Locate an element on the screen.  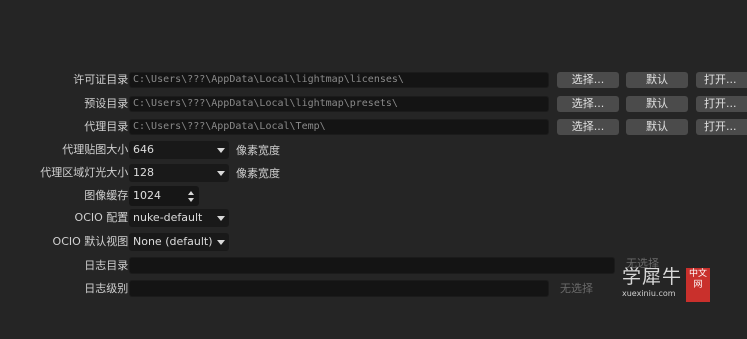
log-level-field is located at coordinates (339, 288).